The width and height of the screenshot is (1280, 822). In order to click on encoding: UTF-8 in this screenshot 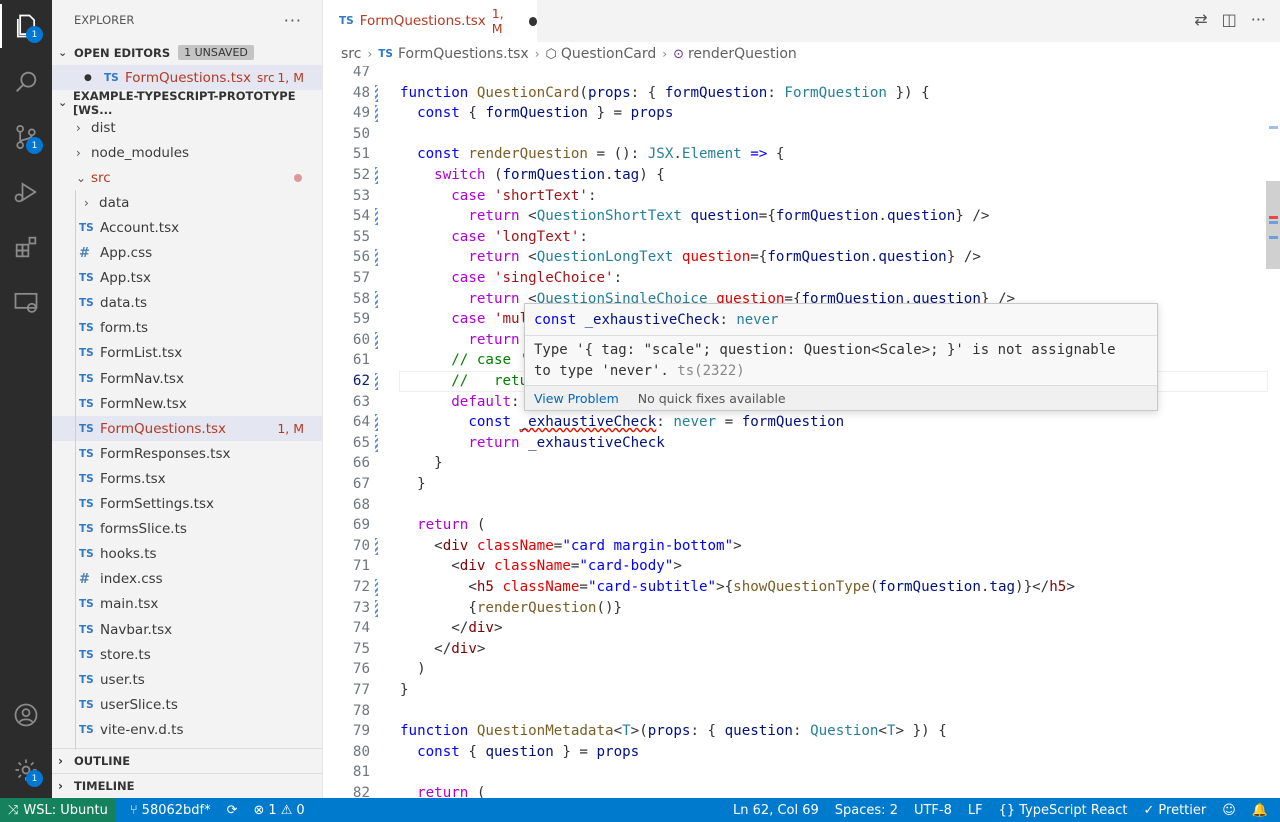, I will do `click(933, 810)`.